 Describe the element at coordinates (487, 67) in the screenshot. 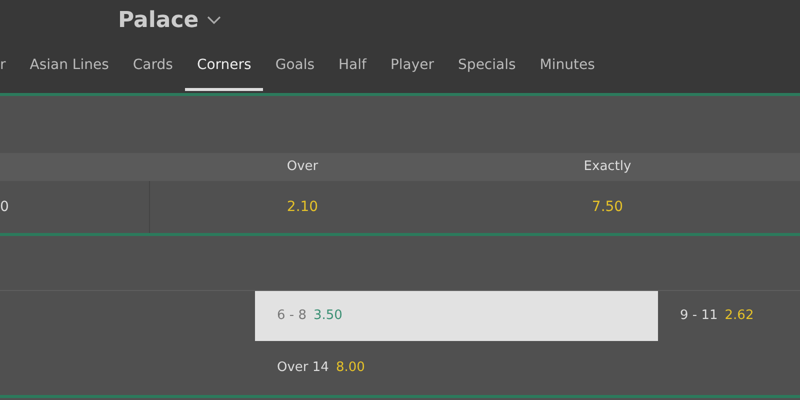

I see `market-tab: Specials` at that location.